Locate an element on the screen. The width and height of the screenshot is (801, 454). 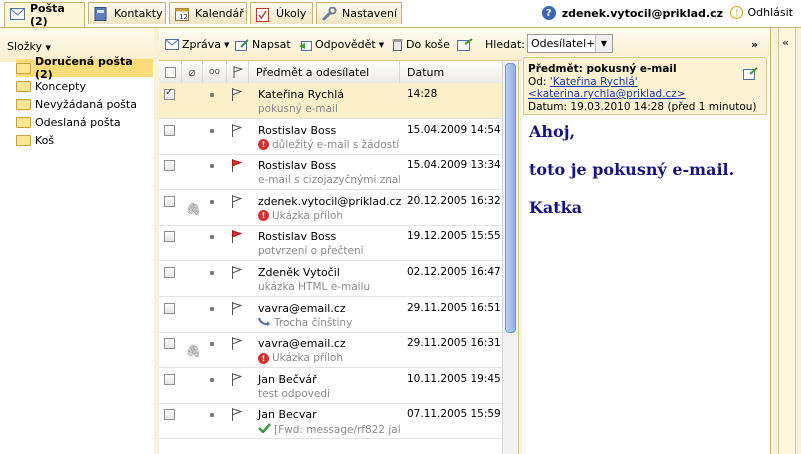
help-icon: ? is located at coordinates (548, 13).